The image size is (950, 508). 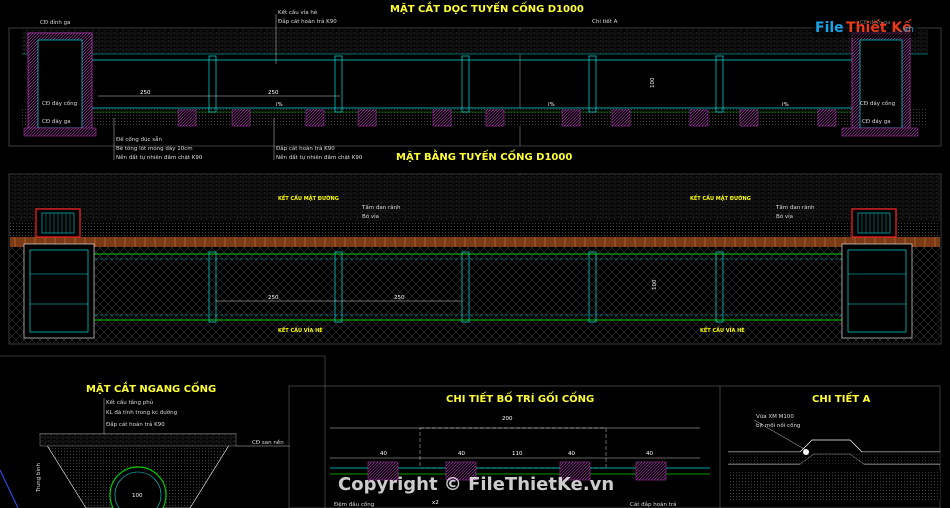 What do you see at coordinates (874, 223) in the screenshot?
I see `grate-right` at bounding box center [874, 223].